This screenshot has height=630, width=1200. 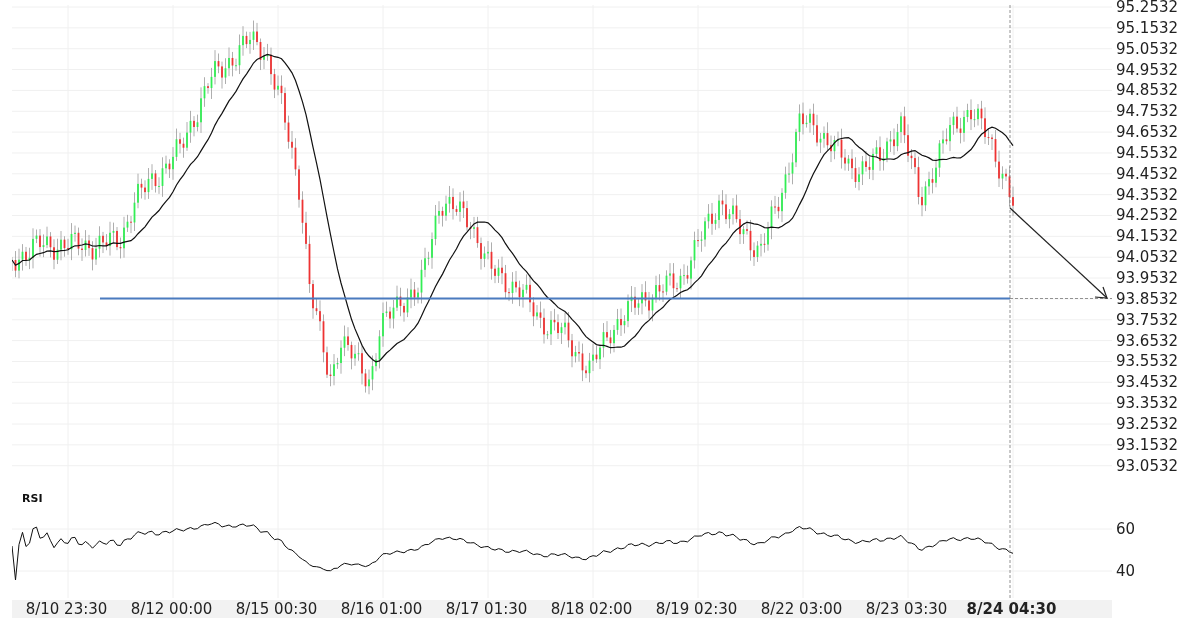 I want to click on price-axis-label: 95.2532, so click(x=1148, y=9).